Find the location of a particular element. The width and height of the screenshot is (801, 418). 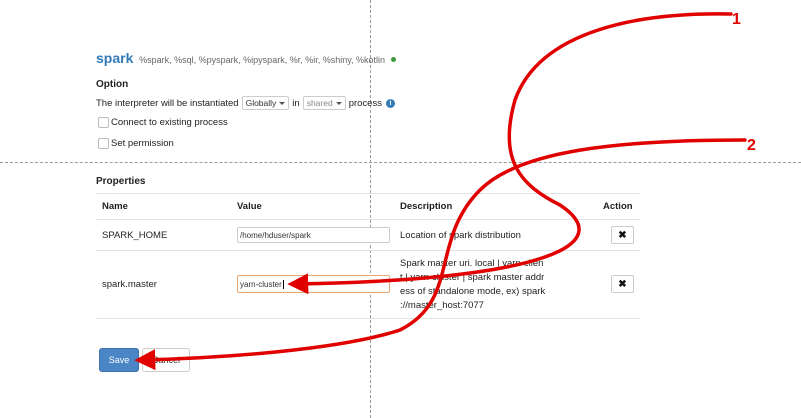

column-header-action: Action is located at coordinates (618, 206).